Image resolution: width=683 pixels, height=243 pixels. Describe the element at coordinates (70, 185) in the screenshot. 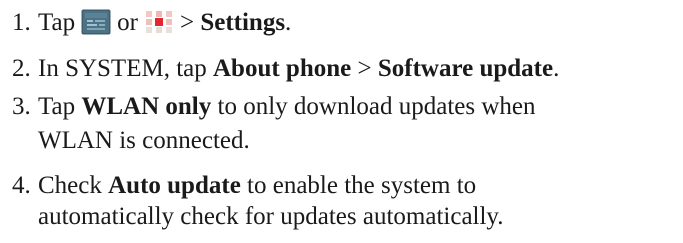

I see `step-text-segment: Check` at that location.